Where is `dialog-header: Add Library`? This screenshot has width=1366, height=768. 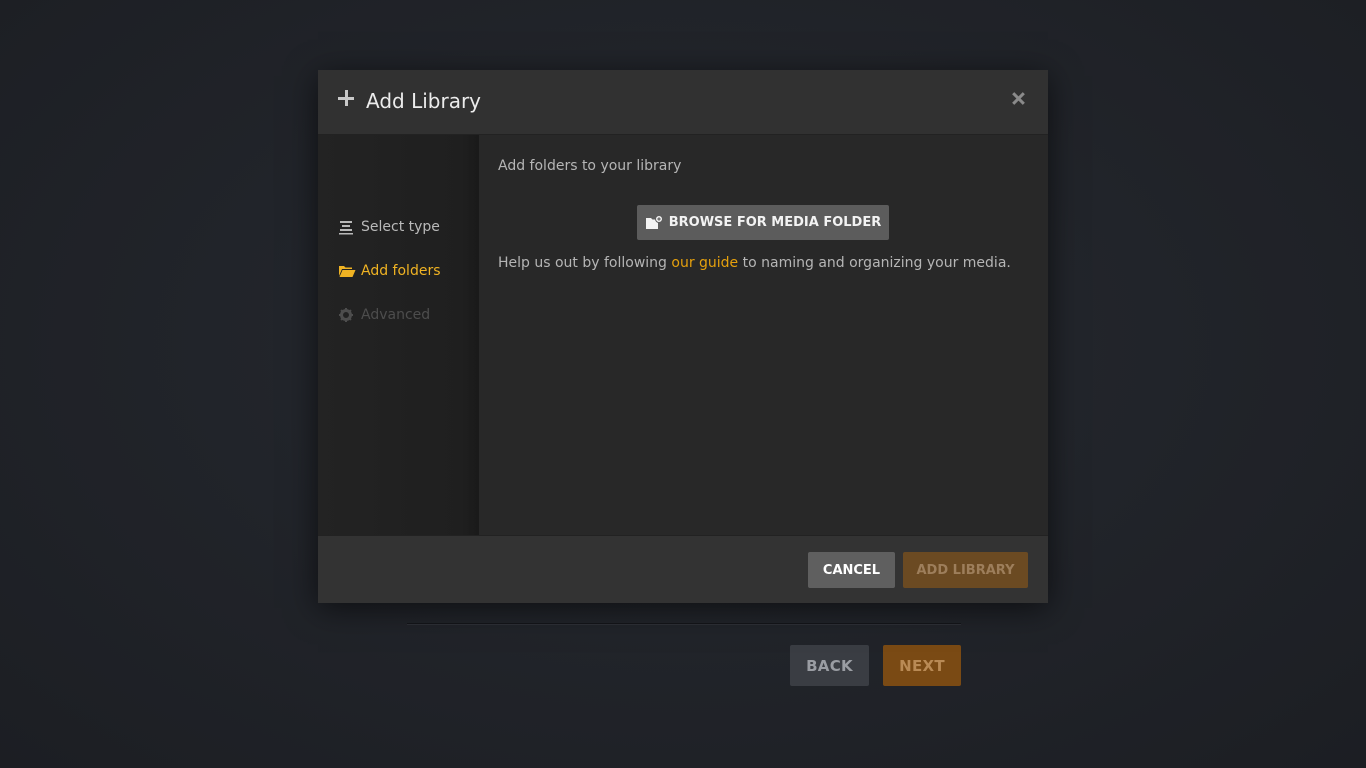 dialog-header: Add Library is located at coordinates (683, 102).